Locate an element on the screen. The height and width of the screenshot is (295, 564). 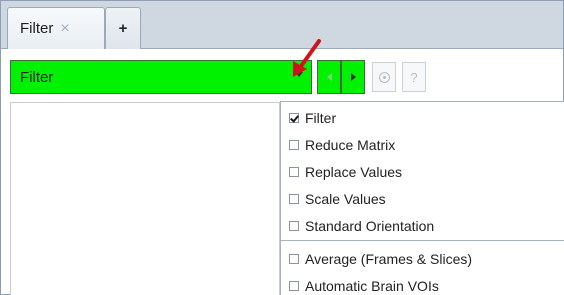
menu-item-label: Replace Values is located at coordinates (354, 171).